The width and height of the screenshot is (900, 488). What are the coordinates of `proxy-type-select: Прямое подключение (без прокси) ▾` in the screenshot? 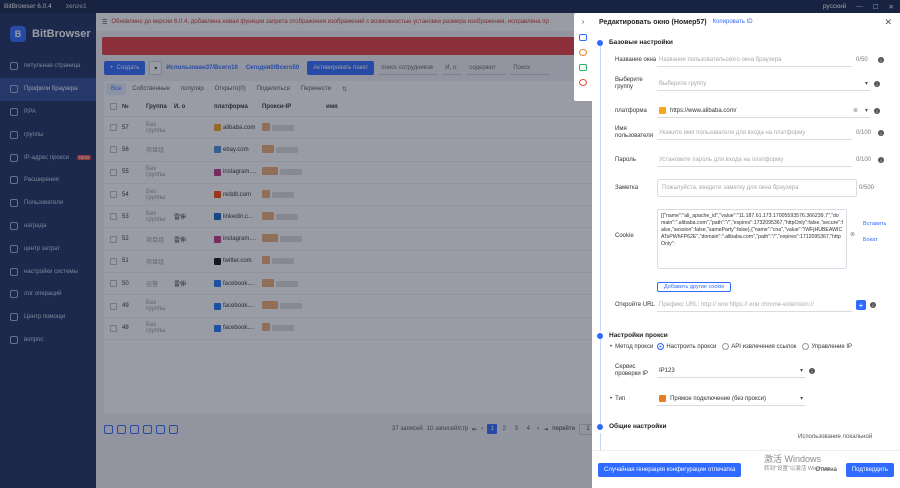 It's located at (731, 399).